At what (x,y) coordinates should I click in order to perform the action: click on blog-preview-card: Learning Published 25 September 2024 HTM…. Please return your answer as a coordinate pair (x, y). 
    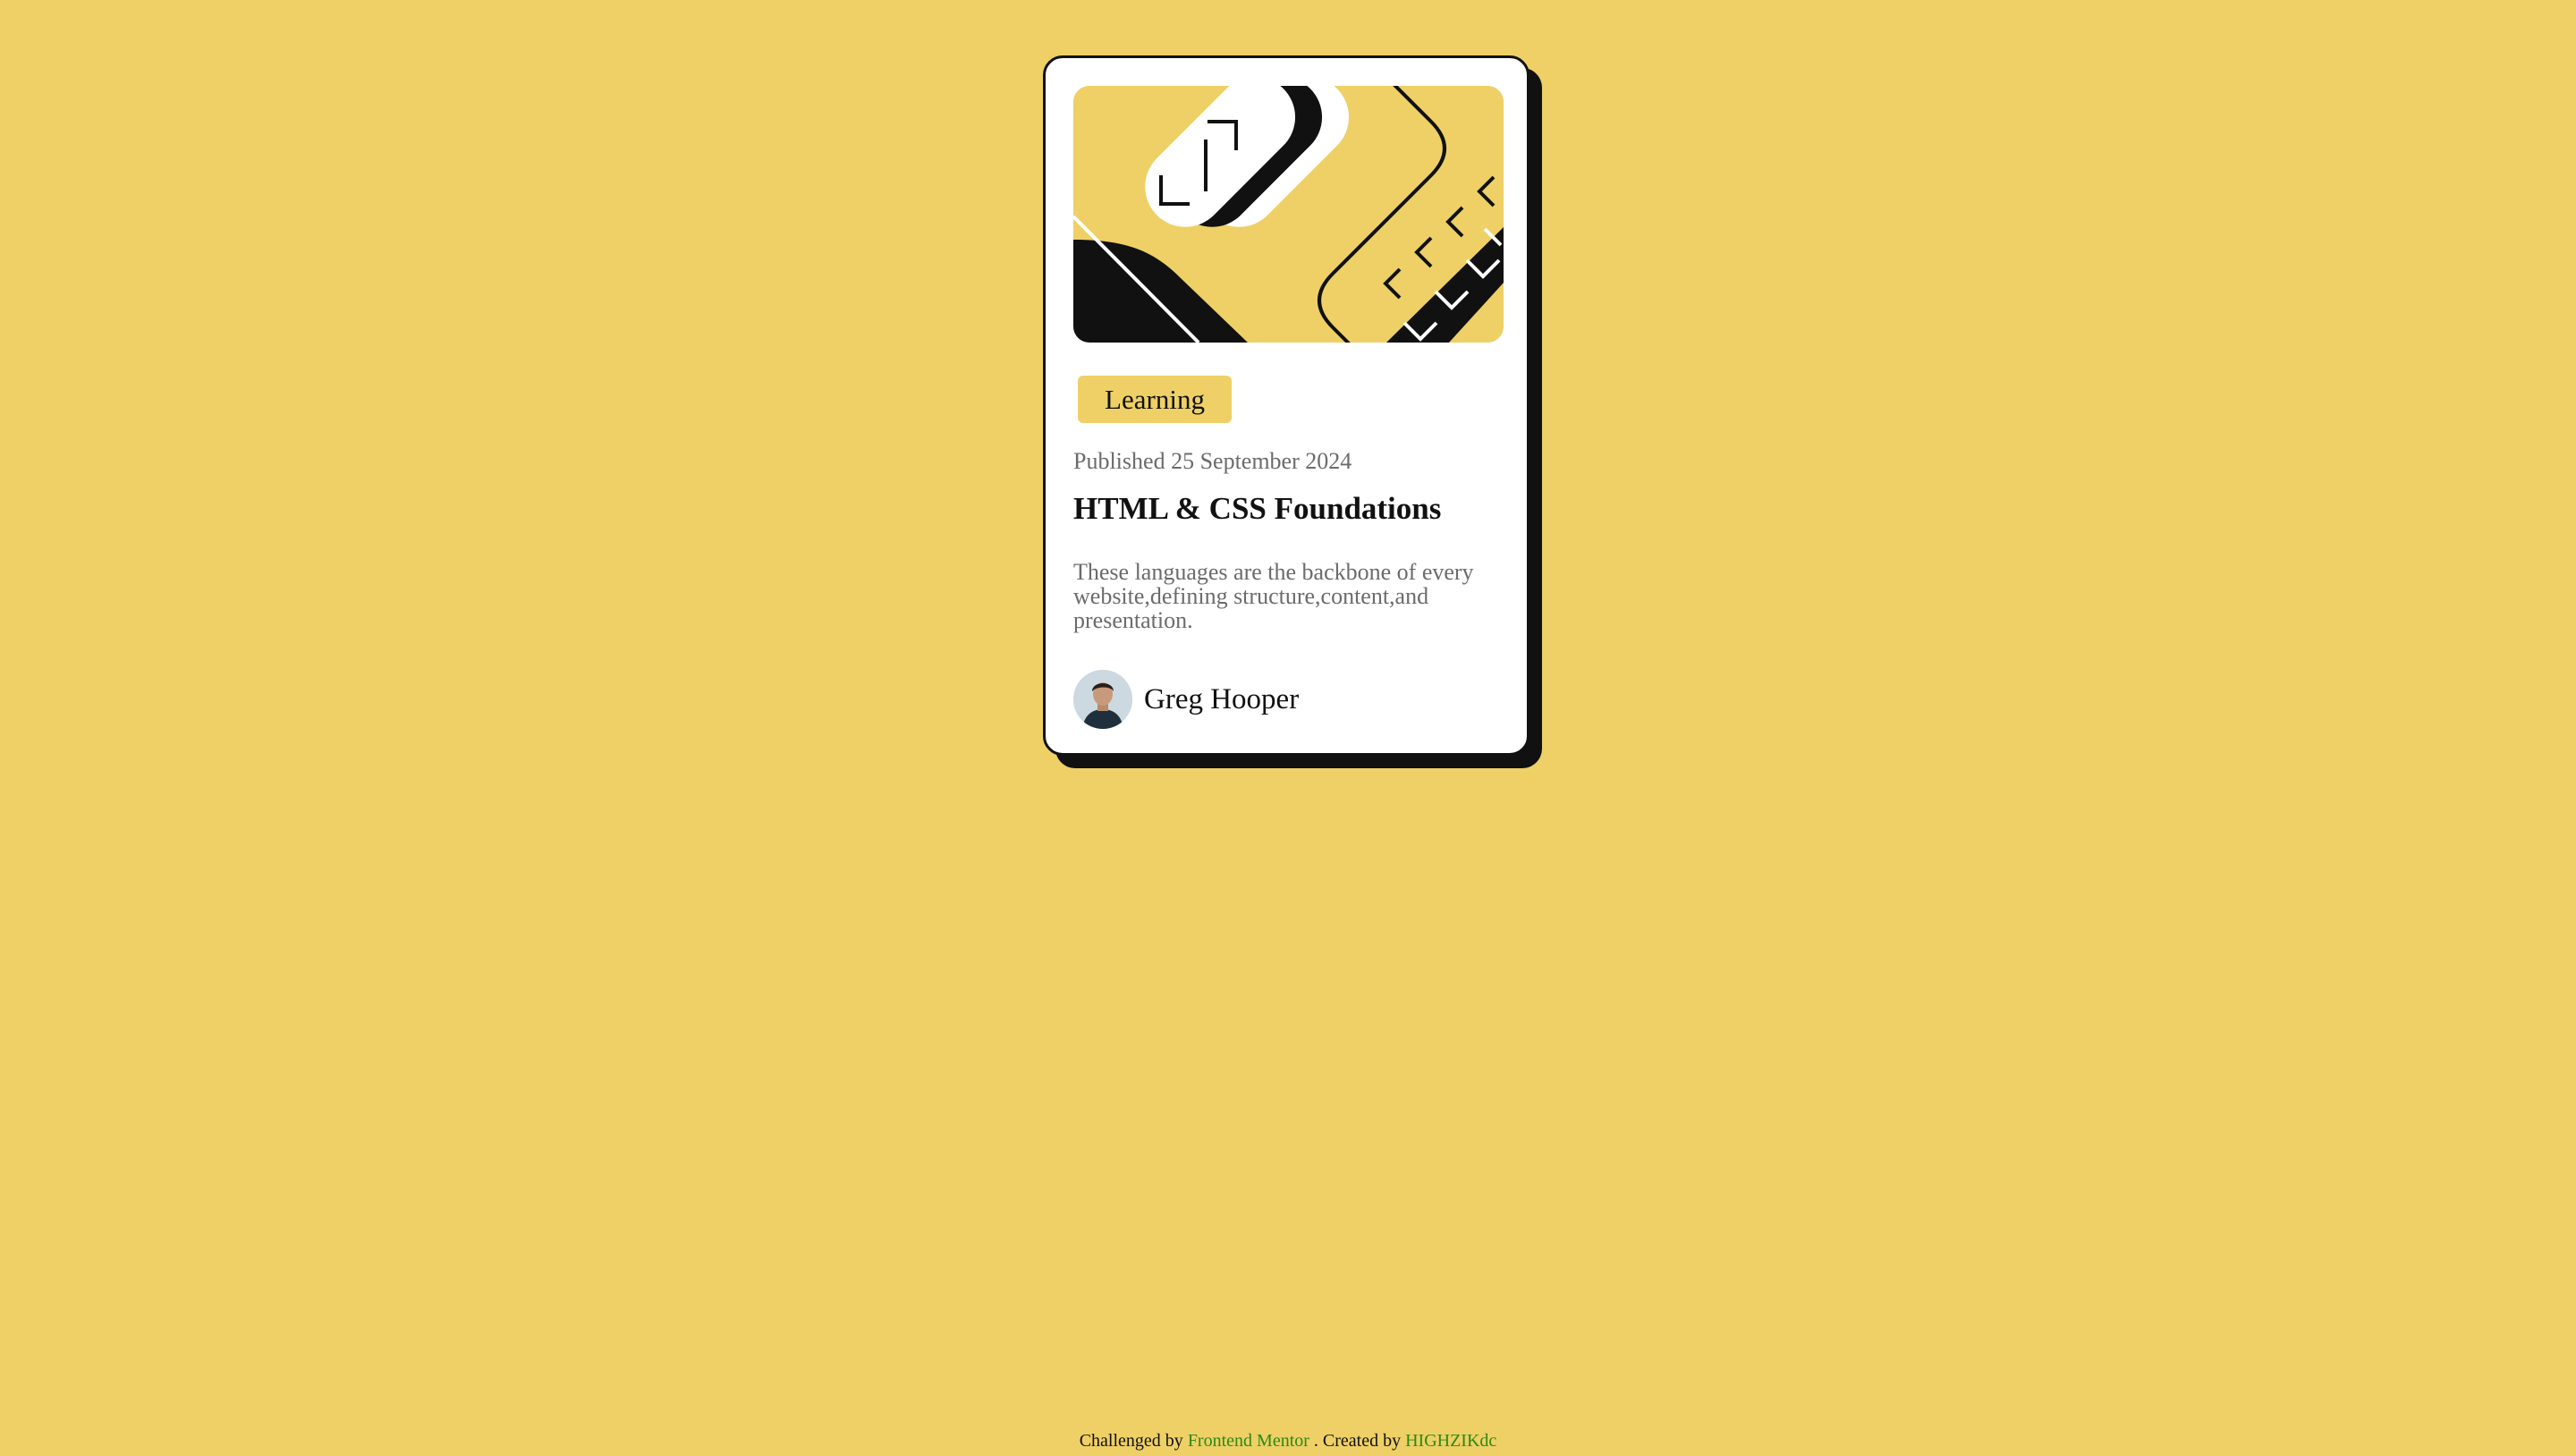
    Looking at the image, I should click on (1286, 405).